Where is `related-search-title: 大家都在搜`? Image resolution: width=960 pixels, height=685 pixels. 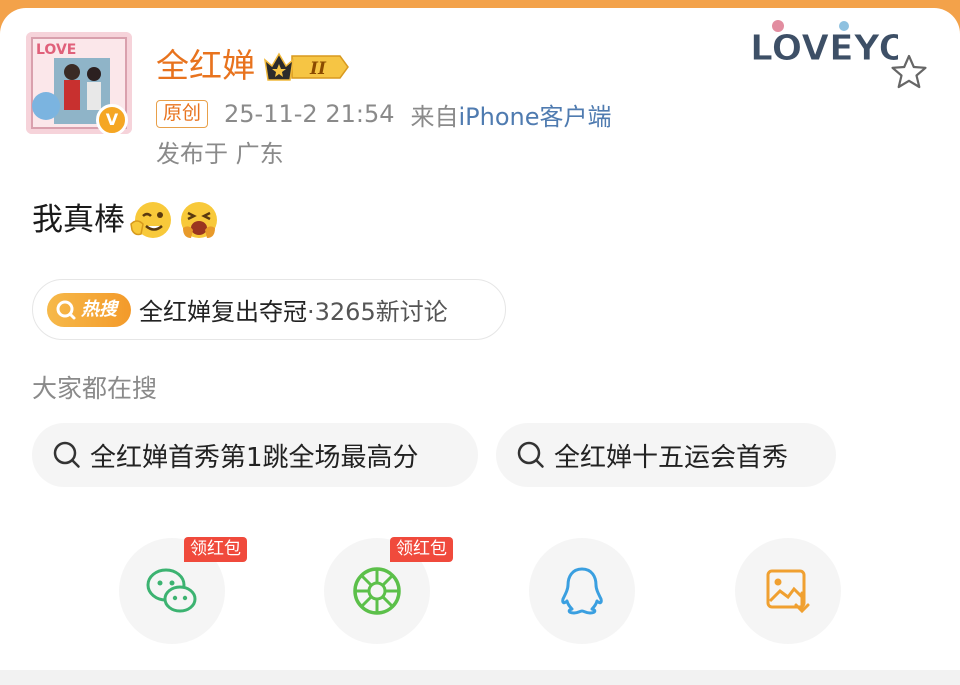
related-search-title: 大家都在搜 is located at coordinates (95, 388).